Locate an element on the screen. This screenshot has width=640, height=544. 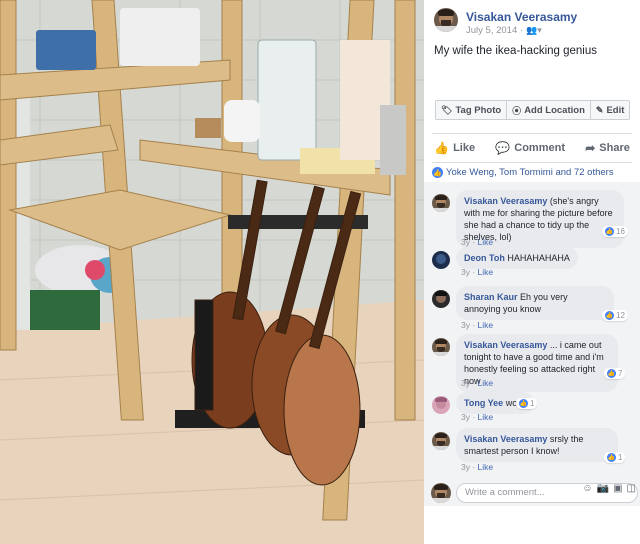
comment-bubble: Deon Toh HAHAHAHAHA is located at coordinates (517, 258).